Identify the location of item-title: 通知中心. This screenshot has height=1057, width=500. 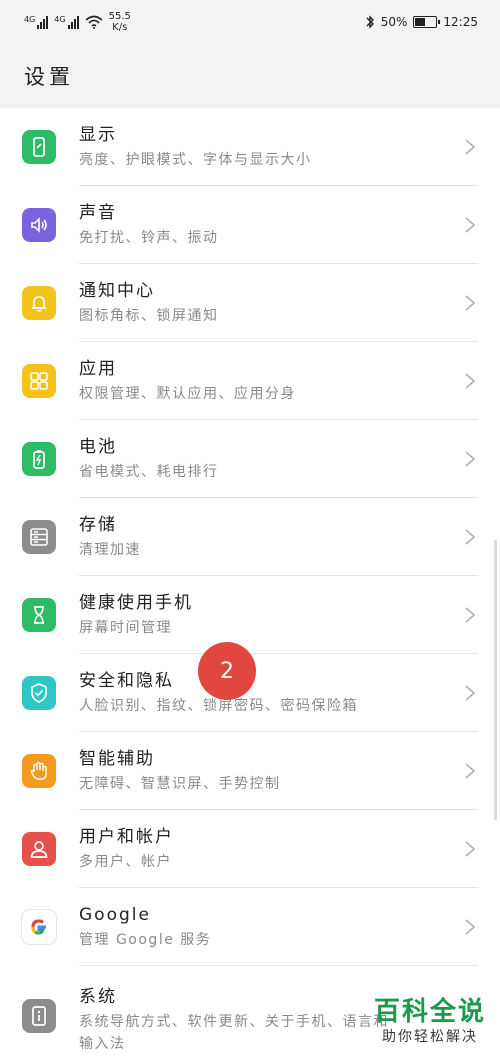
(117, 291).